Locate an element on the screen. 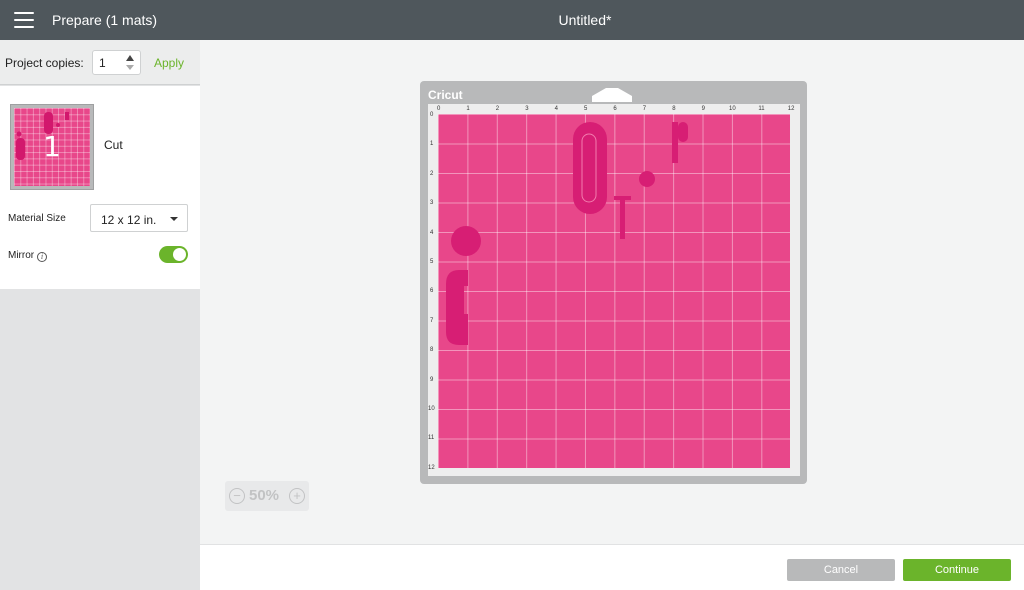 The height and width of the screenshot is (590, 1024). thumb-shape-p is located at coordinates (67, 116).